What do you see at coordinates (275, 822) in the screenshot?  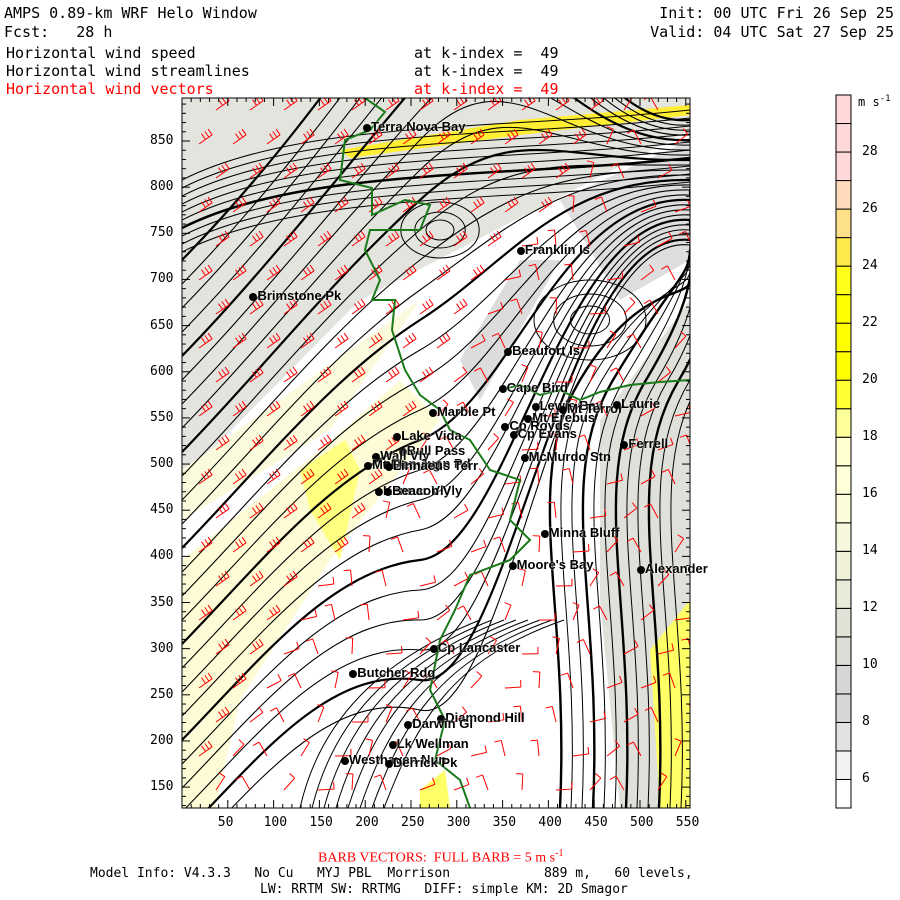 I see `x-tick-label: 100` at bounding box center [275, 822].